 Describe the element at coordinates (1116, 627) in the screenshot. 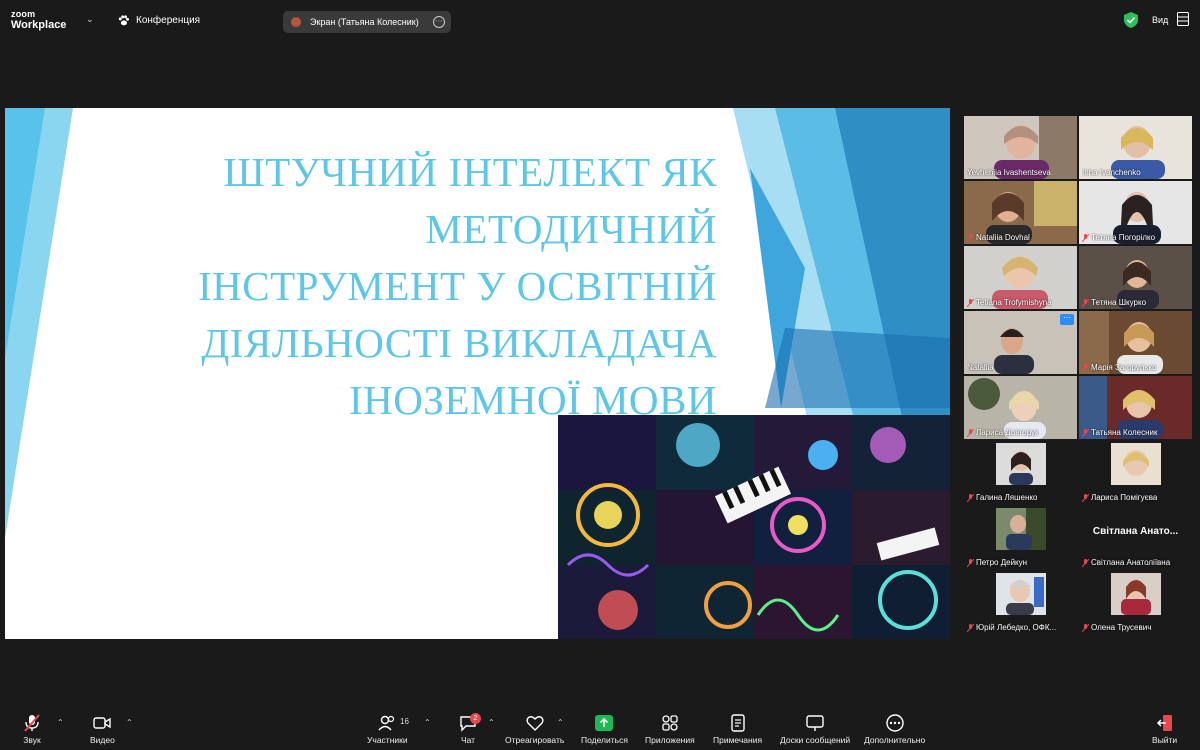

I see `participant-name-label: Олена Трусевич` at that location.